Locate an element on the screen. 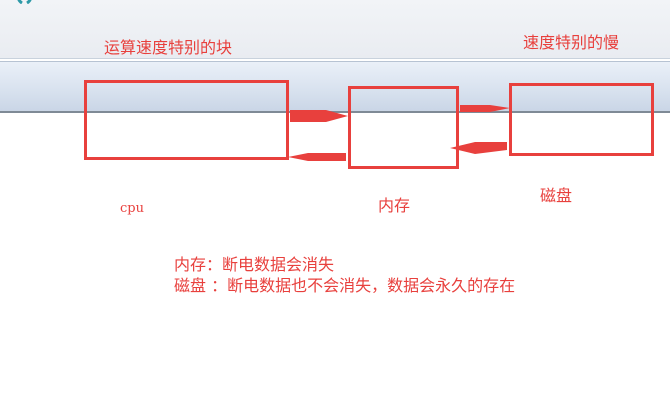 Image resolution: width=670 pixels, height=405 pixels. disk-note: 磁盘 ：断电数据也不会消失，数据会永久的存在 is located at coordinates (345, 285).